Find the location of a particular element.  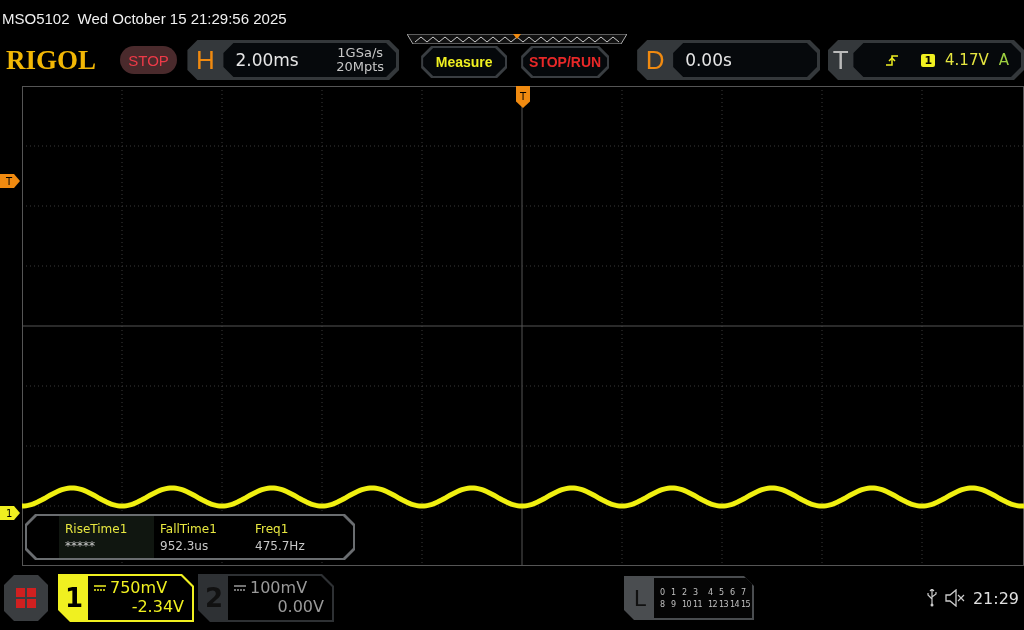

trigger-source-badge: 1 is located at coordinates (928, 60).